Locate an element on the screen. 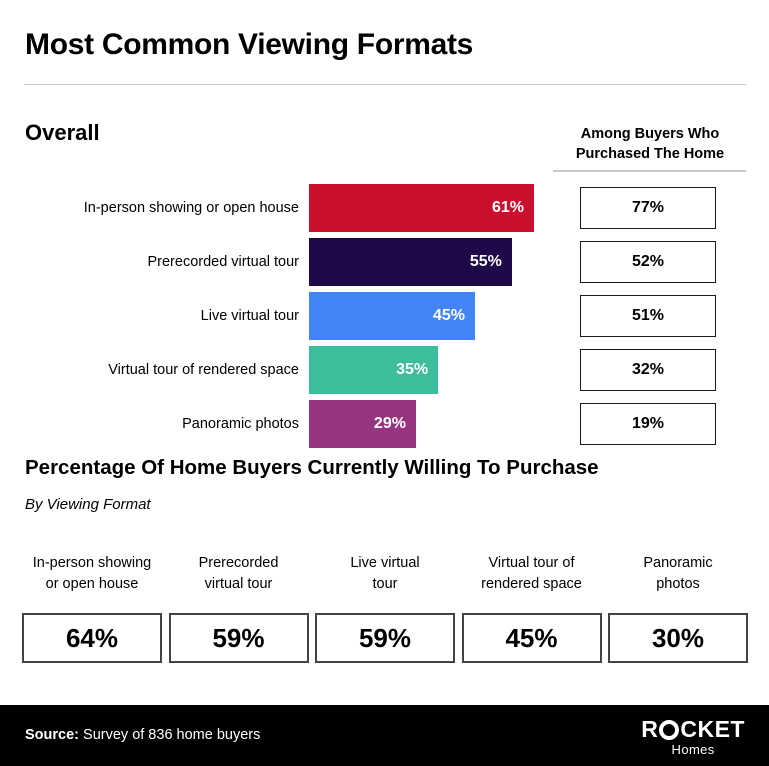 The image size is (769, 766). bar-track: 61% is located at coordinates (421, 208).